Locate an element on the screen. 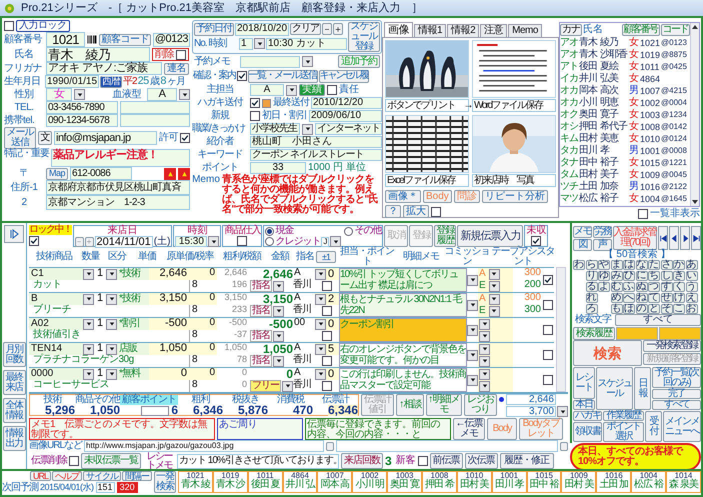 The width and height of the screenshot is (703, 497). text-field: 151 is located at coordinates (105, 487).